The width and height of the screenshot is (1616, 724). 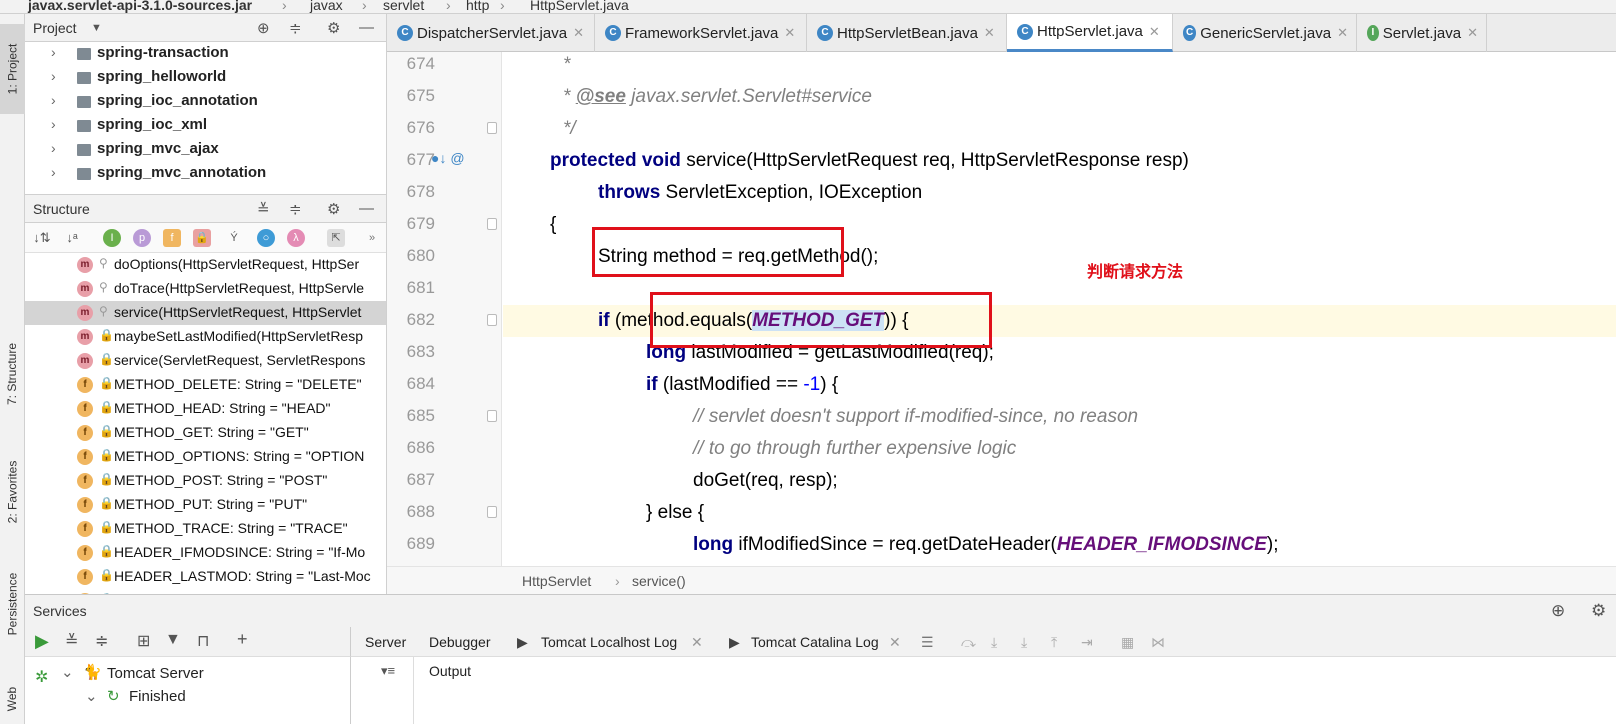 I want to click on trace-icon: ⋈, so click(x=1158, y=642).